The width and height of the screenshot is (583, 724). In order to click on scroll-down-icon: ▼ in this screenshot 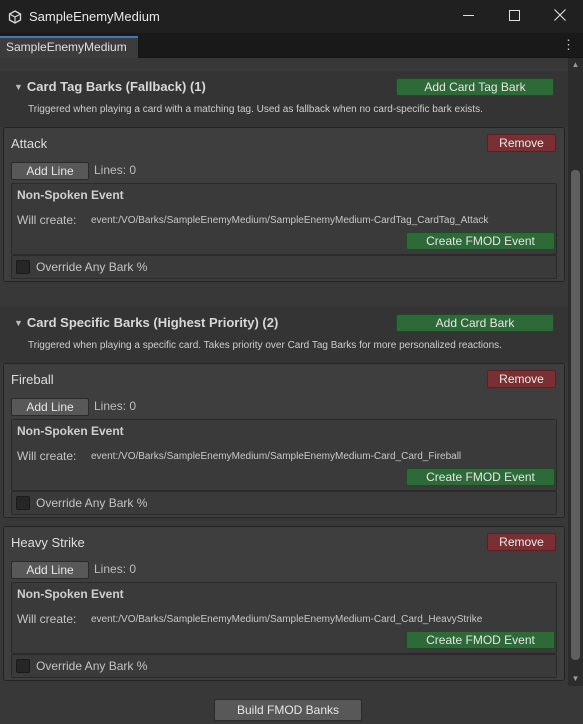, I will do `click(575, 679)`.